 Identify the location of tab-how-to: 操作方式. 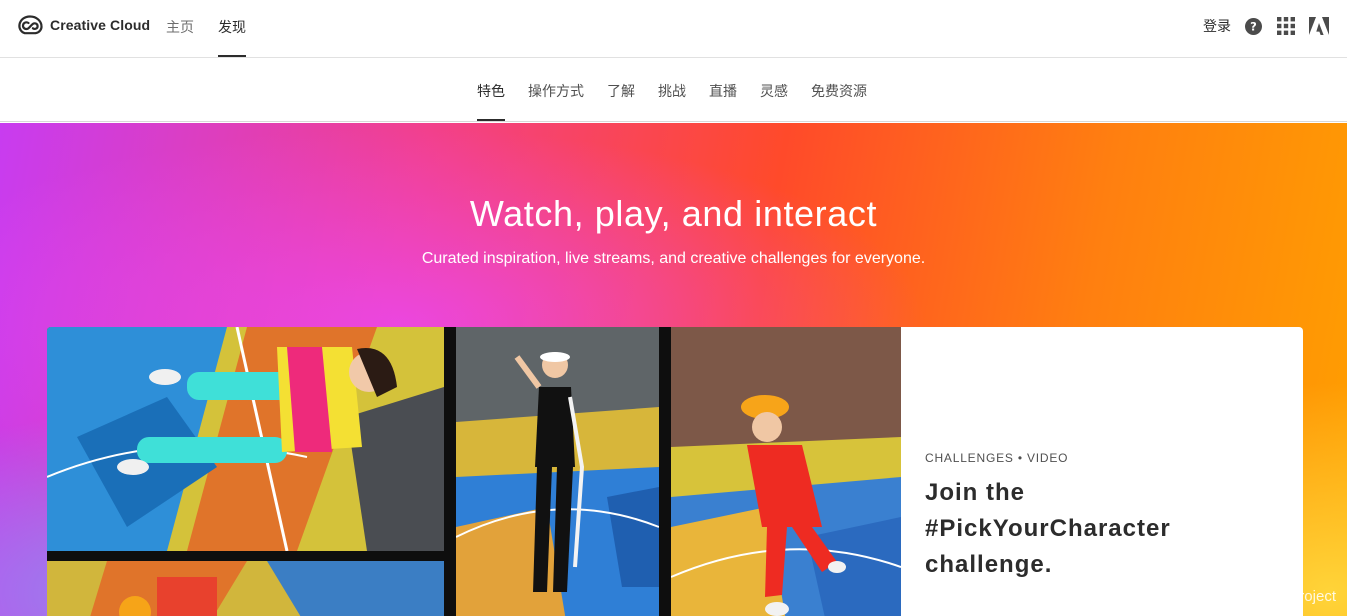
(556, 90).